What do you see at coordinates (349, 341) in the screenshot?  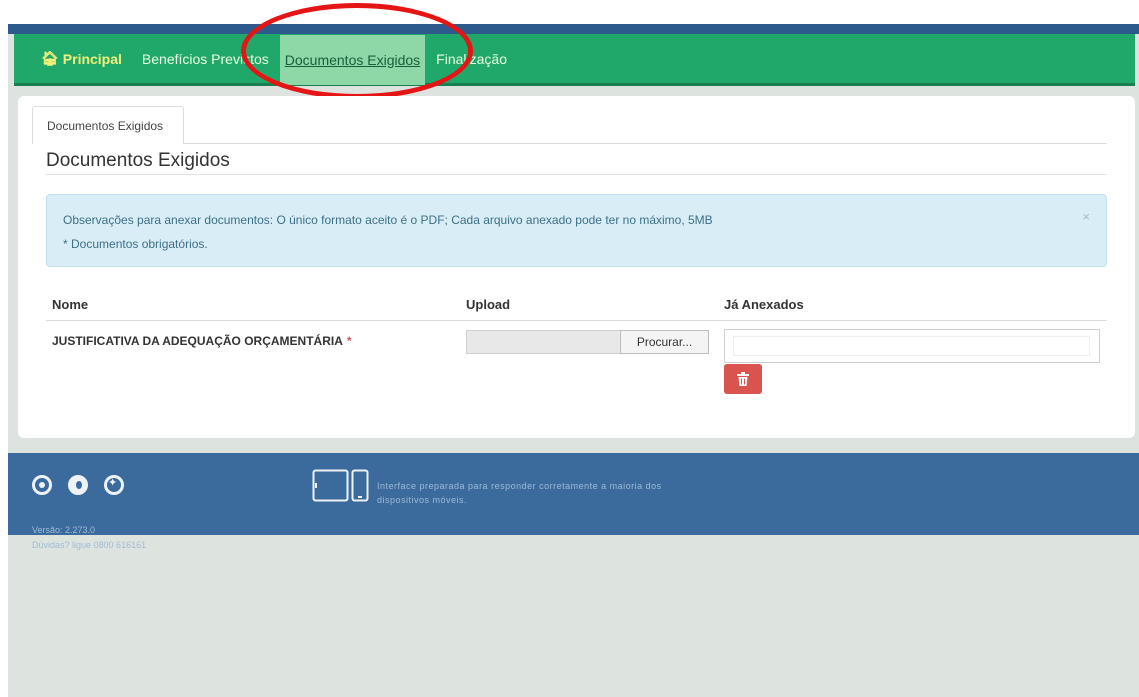 I see `required-marker: *` at bounding box center [349, 341].